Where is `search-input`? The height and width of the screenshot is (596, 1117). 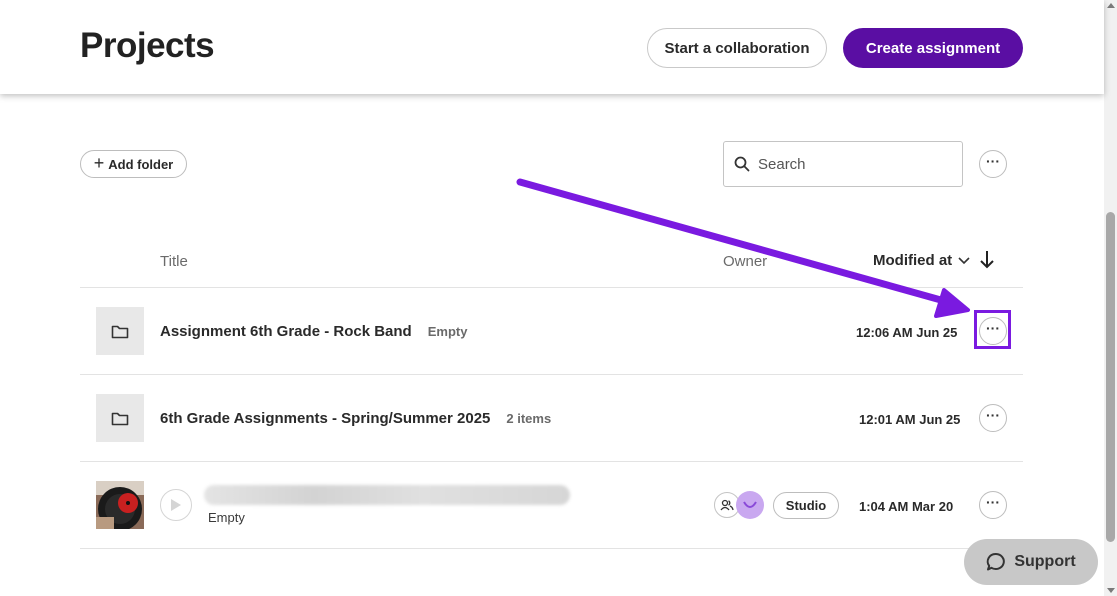
search-input is located at coordinates (853, 164).